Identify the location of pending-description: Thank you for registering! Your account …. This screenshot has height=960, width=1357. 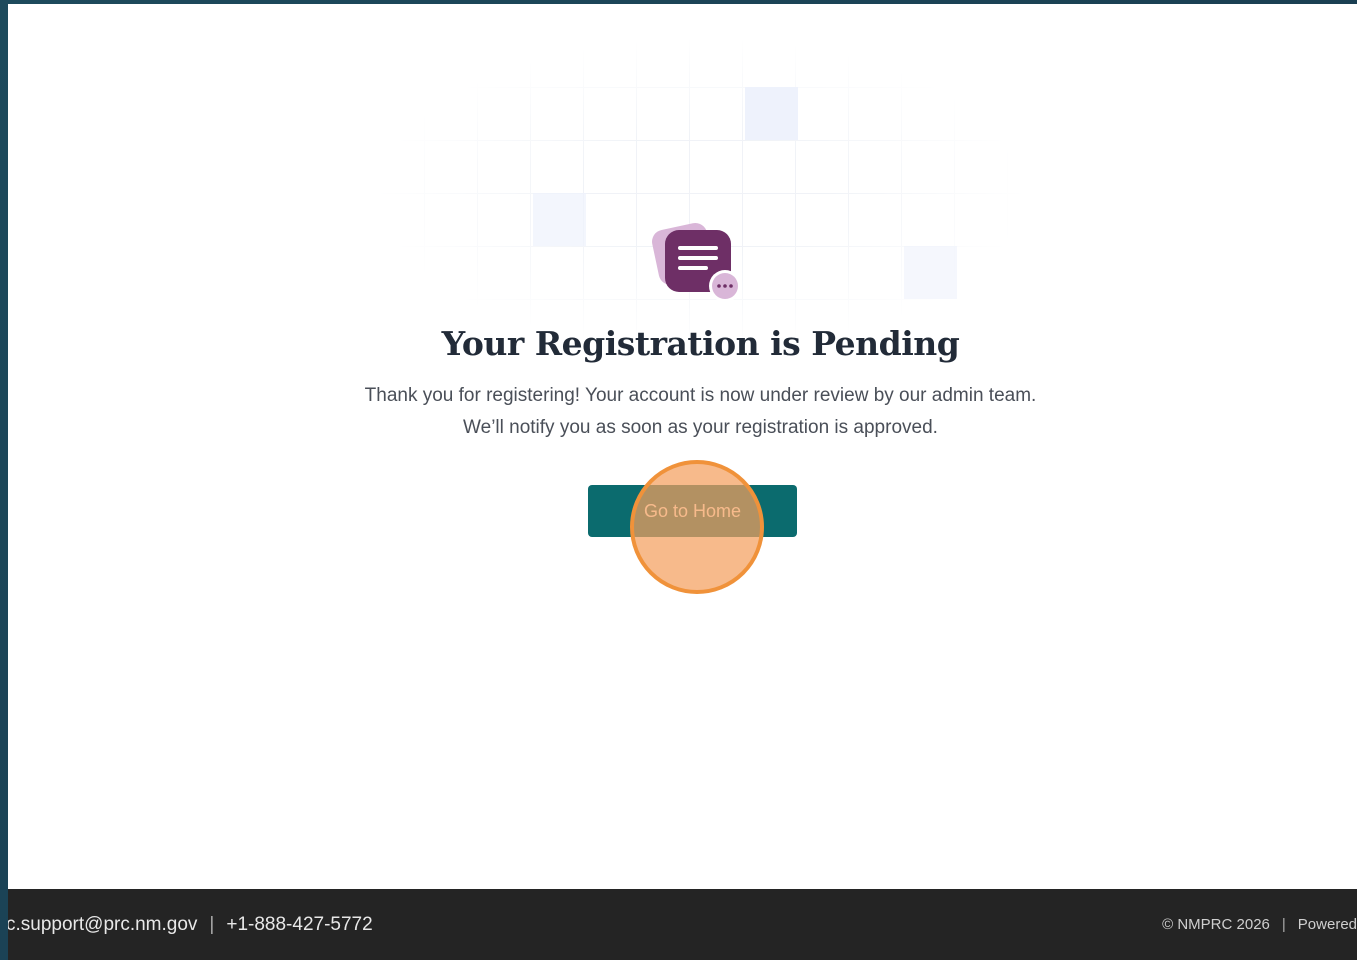
(682, 412).